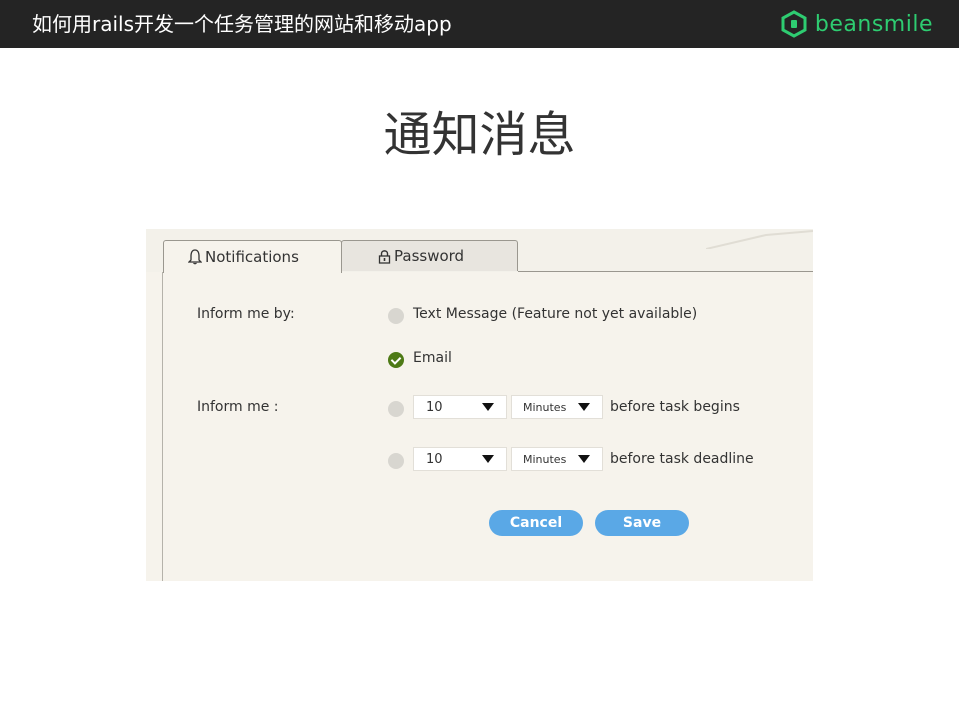  Describe the element at coordinates (536, 523) in the screenshot. I see `cancel-button: Cancel` at that location.